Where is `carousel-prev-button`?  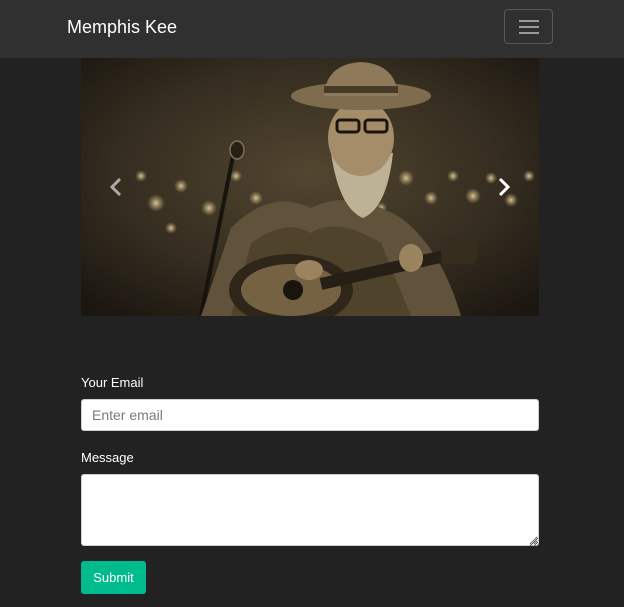
carousel-prev-button is located at coordinates (116, 187).